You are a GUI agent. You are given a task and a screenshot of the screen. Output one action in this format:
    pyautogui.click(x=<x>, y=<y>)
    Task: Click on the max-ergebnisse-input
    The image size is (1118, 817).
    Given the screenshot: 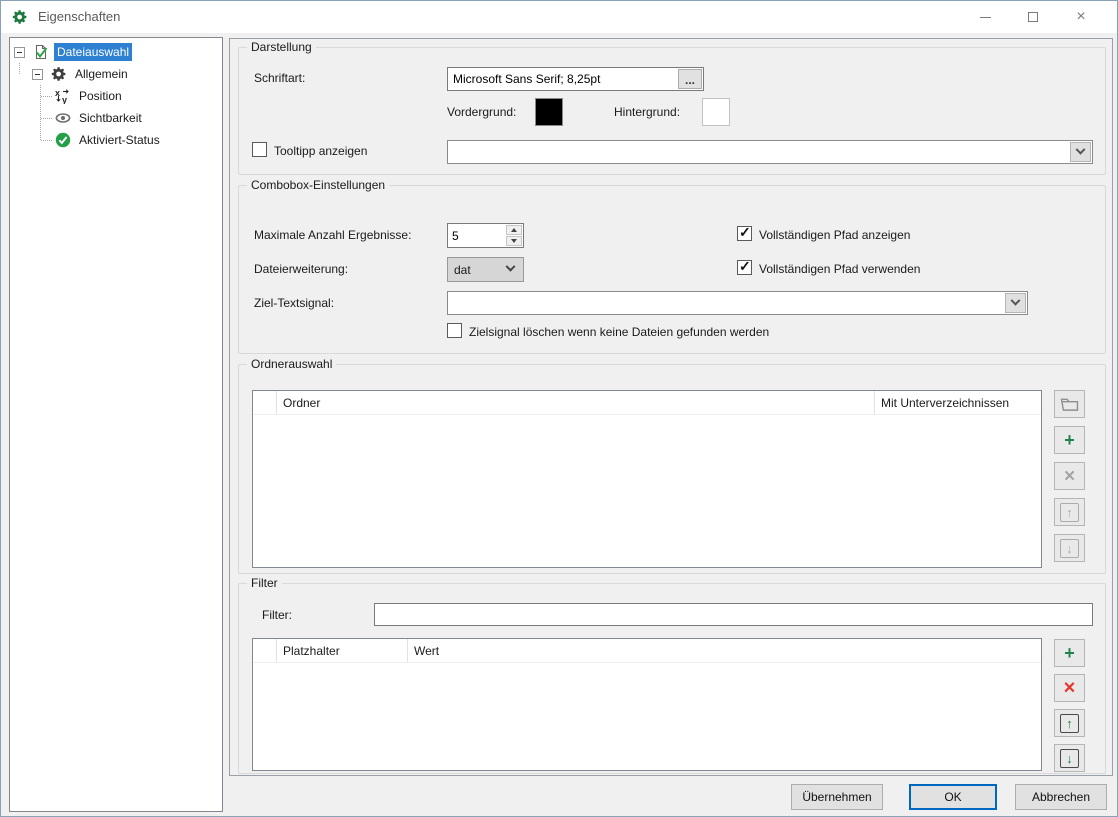 What is the action you would take?
    pyautogui.click(x=476, y=235)
    